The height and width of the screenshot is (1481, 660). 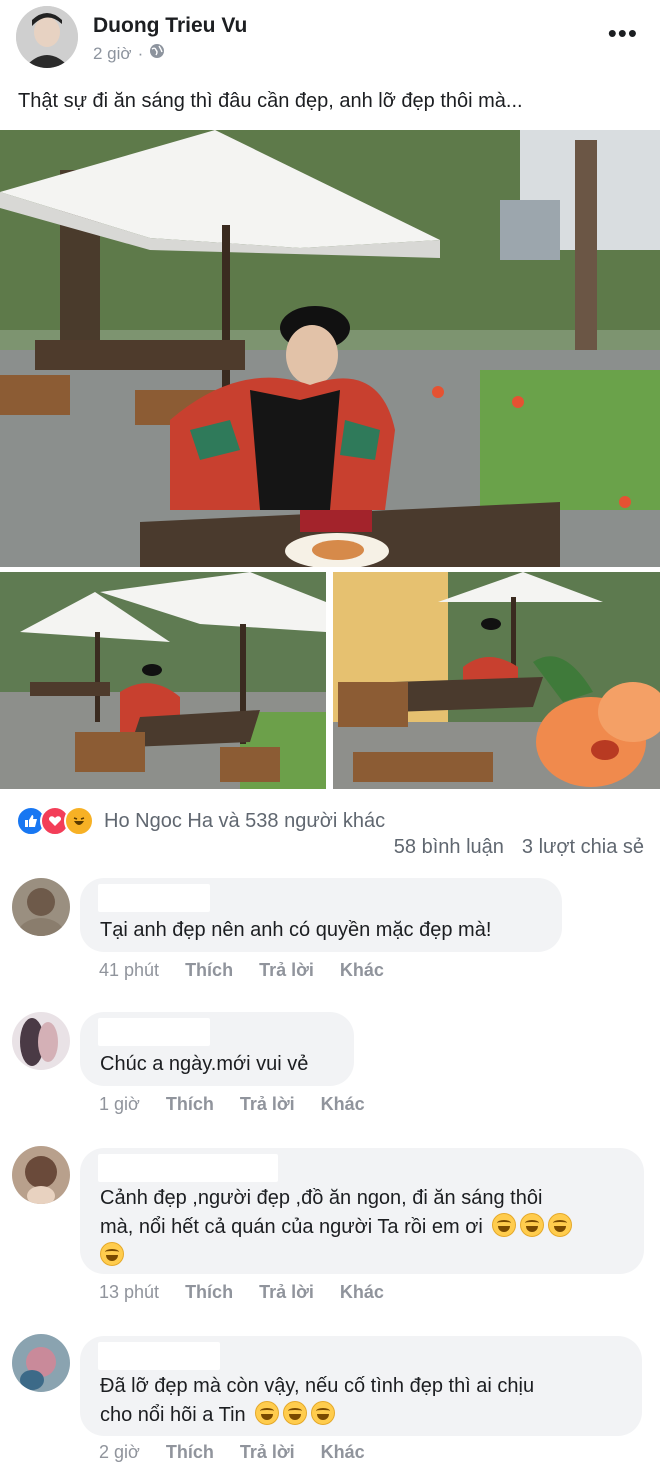 What do you see at coordinates (47, 37) in the screenshot?
I see `author-avatar` at bounding box center [47, 37].